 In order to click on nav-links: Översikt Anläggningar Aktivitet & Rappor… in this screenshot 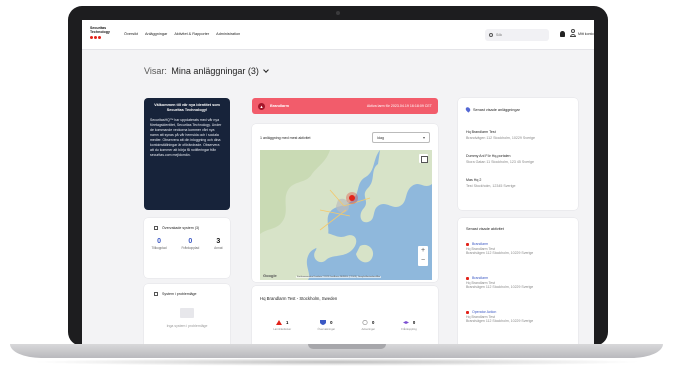, I will do `click(182, 34)`.